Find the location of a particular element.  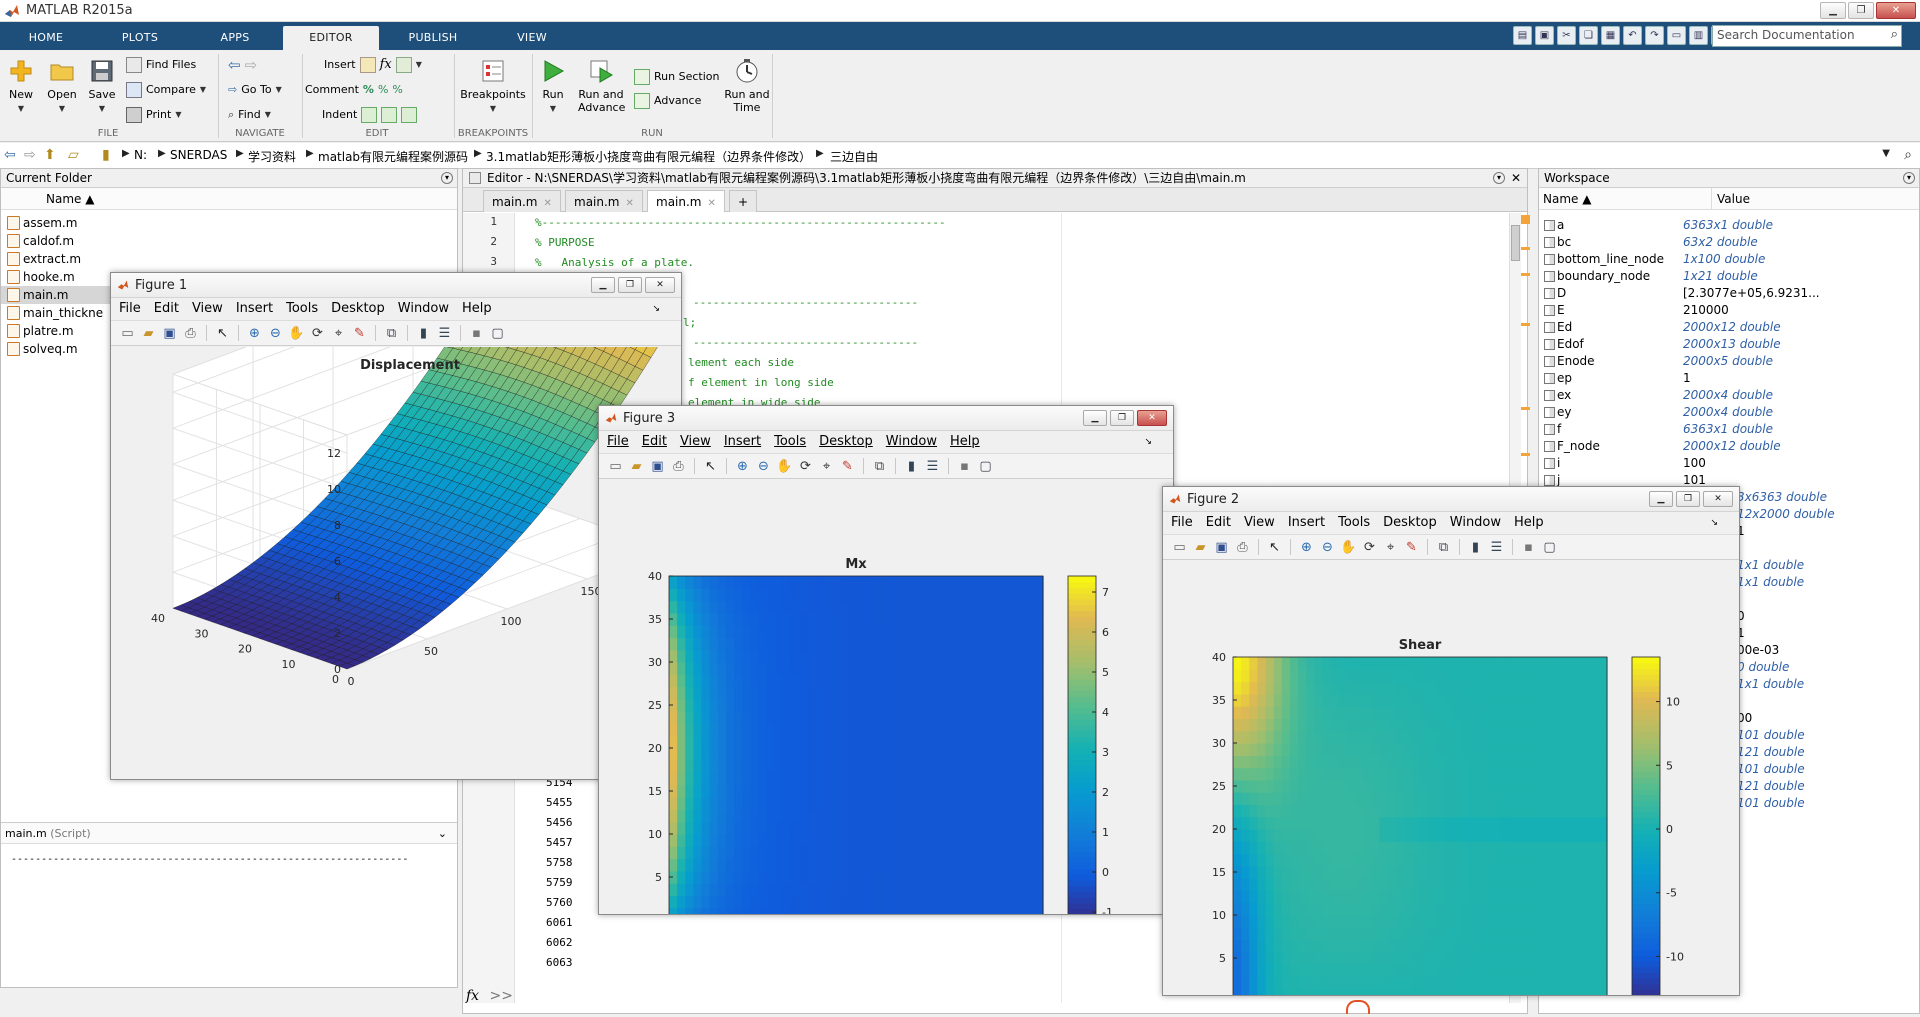

switch-windows-icon: ▭ is located at coordinates (1676, 35).